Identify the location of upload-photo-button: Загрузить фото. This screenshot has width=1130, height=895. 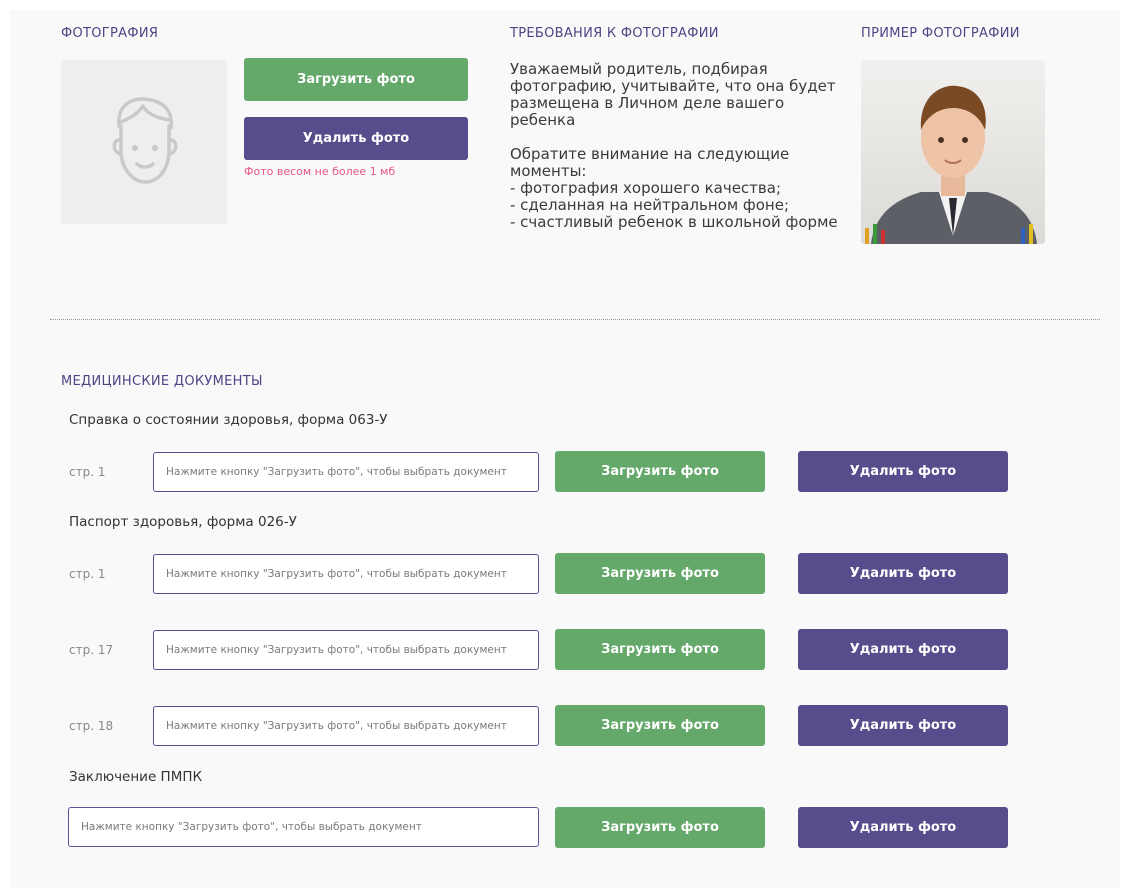
(356, 79).